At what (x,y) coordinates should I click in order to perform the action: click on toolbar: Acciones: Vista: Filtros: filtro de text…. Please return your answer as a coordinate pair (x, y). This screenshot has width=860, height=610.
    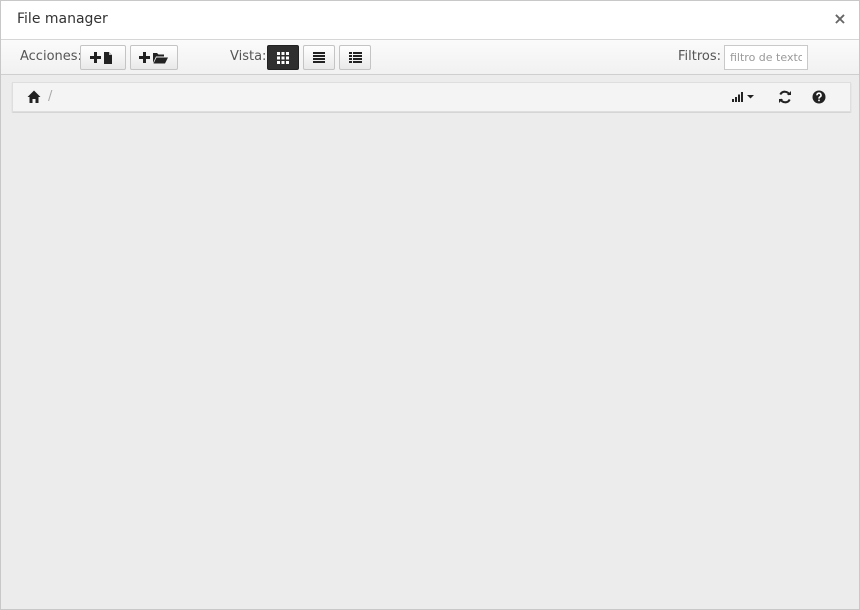
    Looking at the image, I should click on (430, 57).